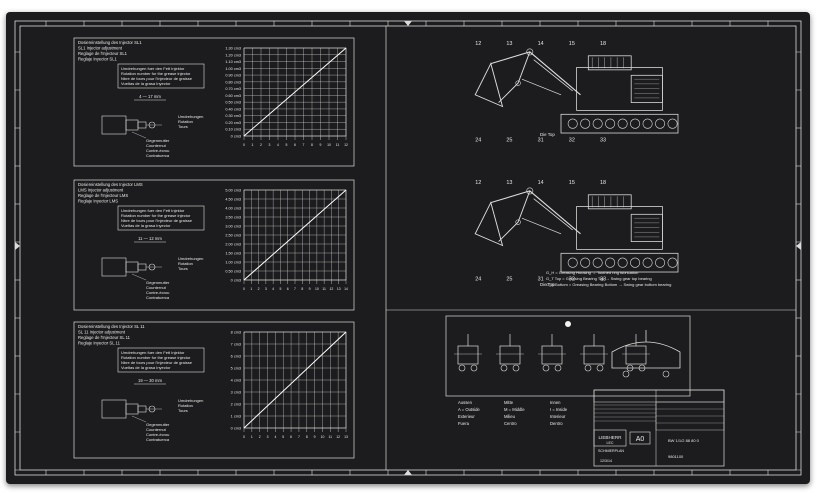 The image size is (819, 496). Describe the element at coordinates (111, 326) in the screenshot. I see `panel-header-line: Dosiereinstellung des Injector SL 11` at that location.